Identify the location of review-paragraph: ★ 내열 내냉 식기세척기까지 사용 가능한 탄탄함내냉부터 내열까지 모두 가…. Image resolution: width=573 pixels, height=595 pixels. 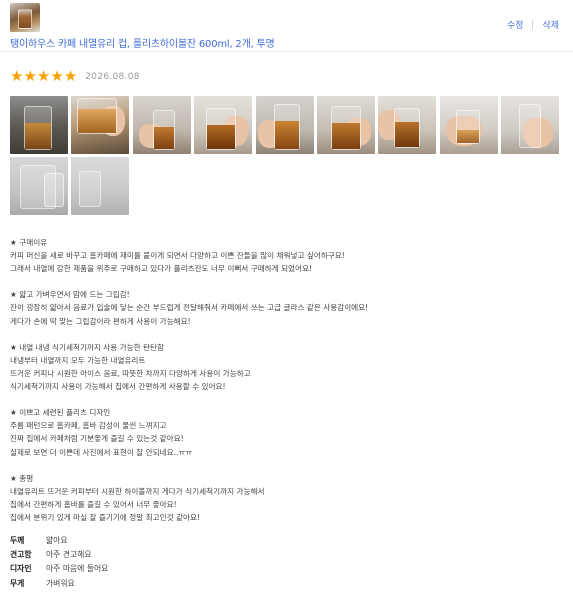
(287, 367).